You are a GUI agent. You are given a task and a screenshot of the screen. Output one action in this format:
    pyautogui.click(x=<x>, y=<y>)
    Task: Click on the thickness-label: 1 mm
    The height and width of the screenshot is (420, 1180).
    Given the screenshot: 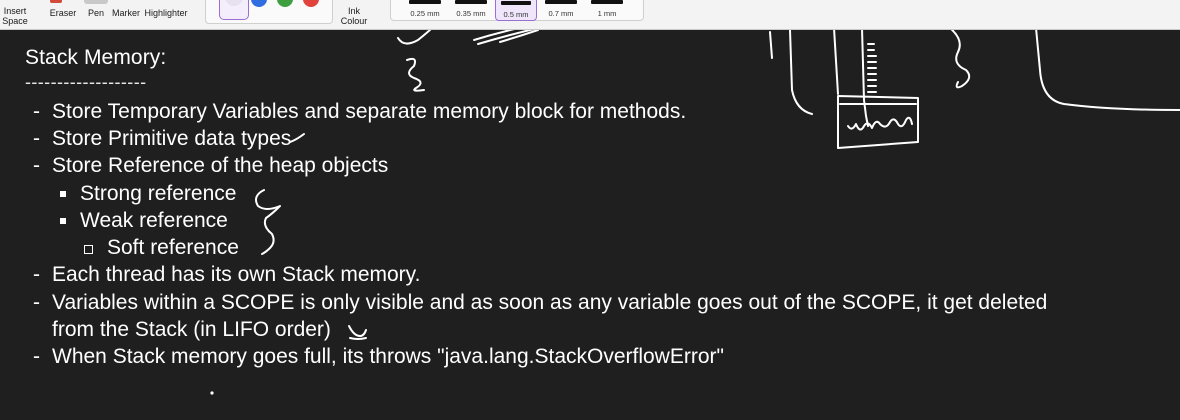 What is the action you would take?
    pyautogui.click(x=607, y=13)
    